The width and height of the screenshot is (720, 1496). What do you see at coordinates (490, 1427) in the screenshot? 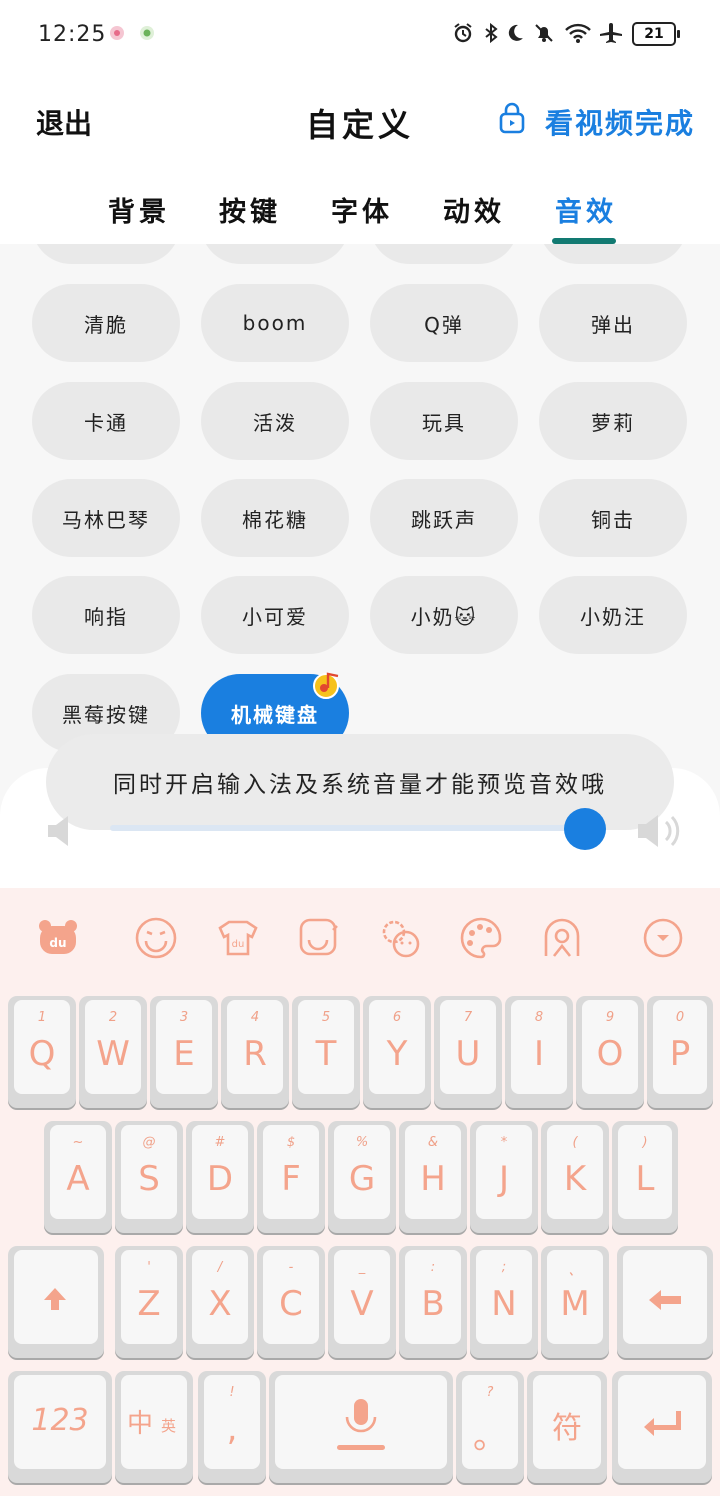
I see `period-key: ?。` at bounding box center [490, 1427].